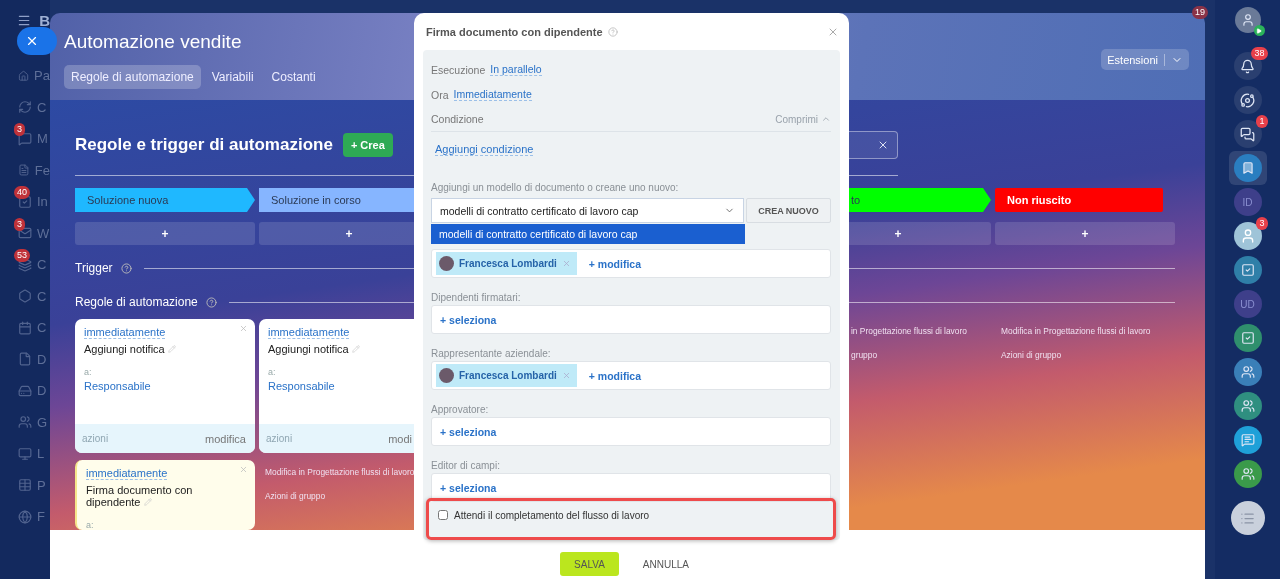  I want to click on save-button: SALVA, so click(589, 564).